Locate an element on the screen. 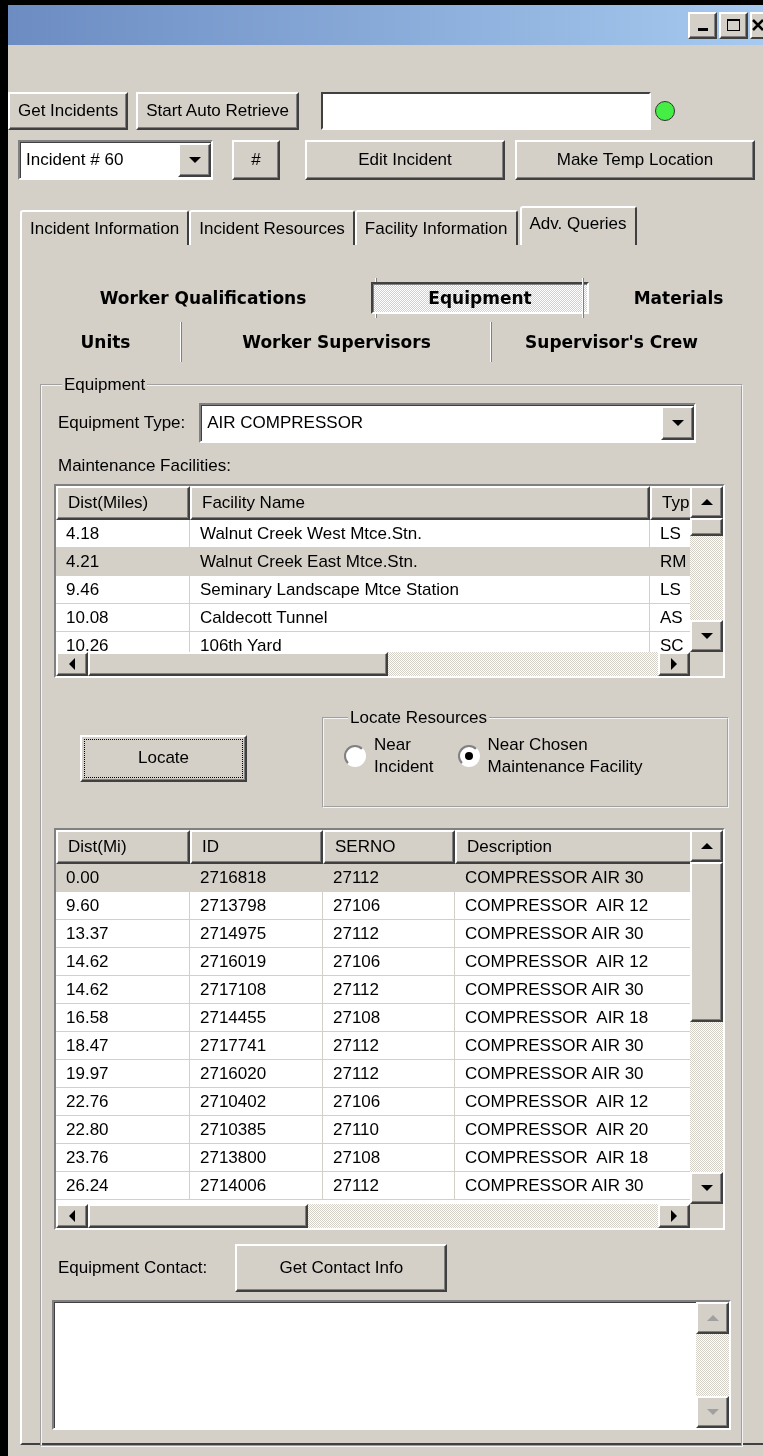 The height and width of the screenshot is (1456, 763). table-cell: 23.76 is located at coordinates (123, 1158).